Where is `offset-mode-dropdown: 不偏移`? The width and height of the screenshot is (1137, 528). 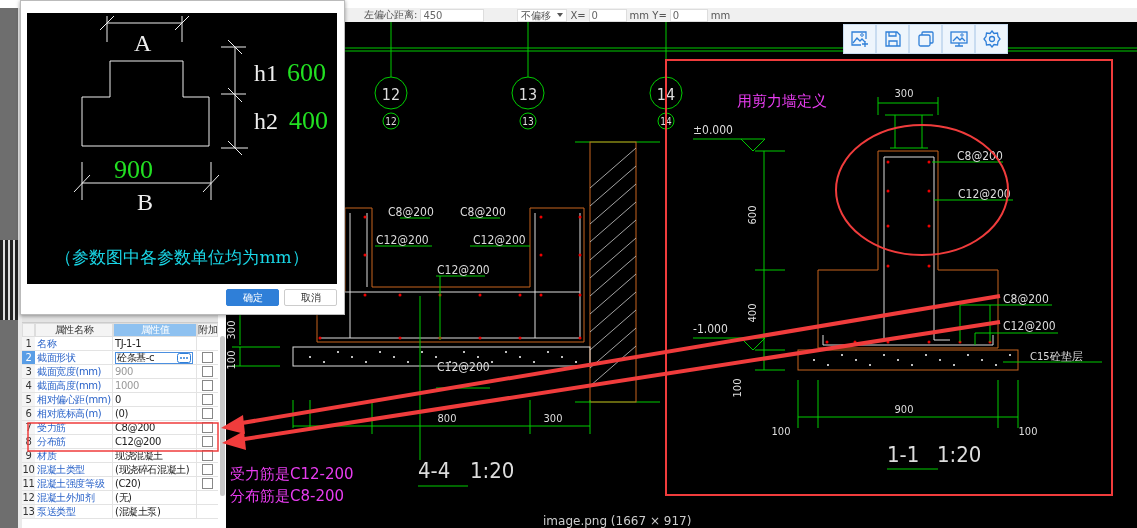 offset-mode-dropdown: 不偏移 is located at coordinates (542, 15).